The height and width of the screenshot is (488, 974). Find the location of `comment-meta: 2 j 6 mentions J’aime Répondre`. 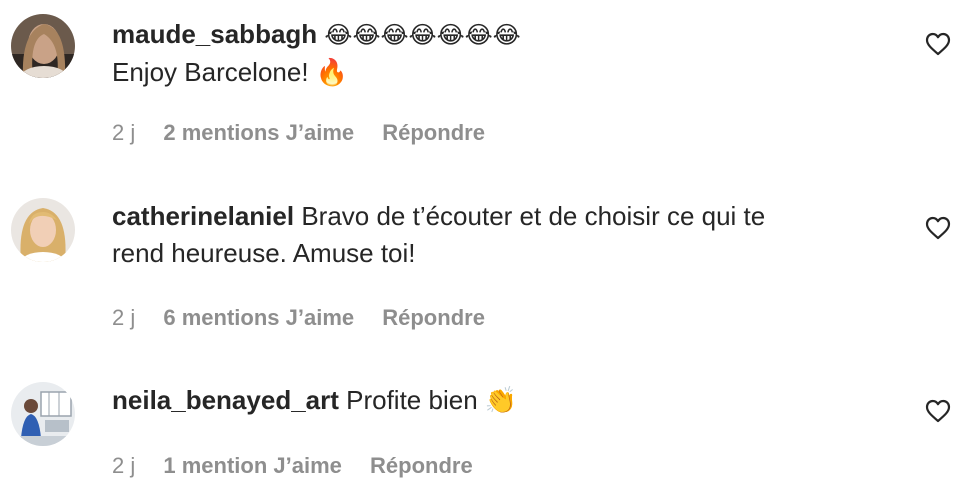

comment-meta: 2 j 6 mentions J’aime Répondre is located at coordinates (298, 318).